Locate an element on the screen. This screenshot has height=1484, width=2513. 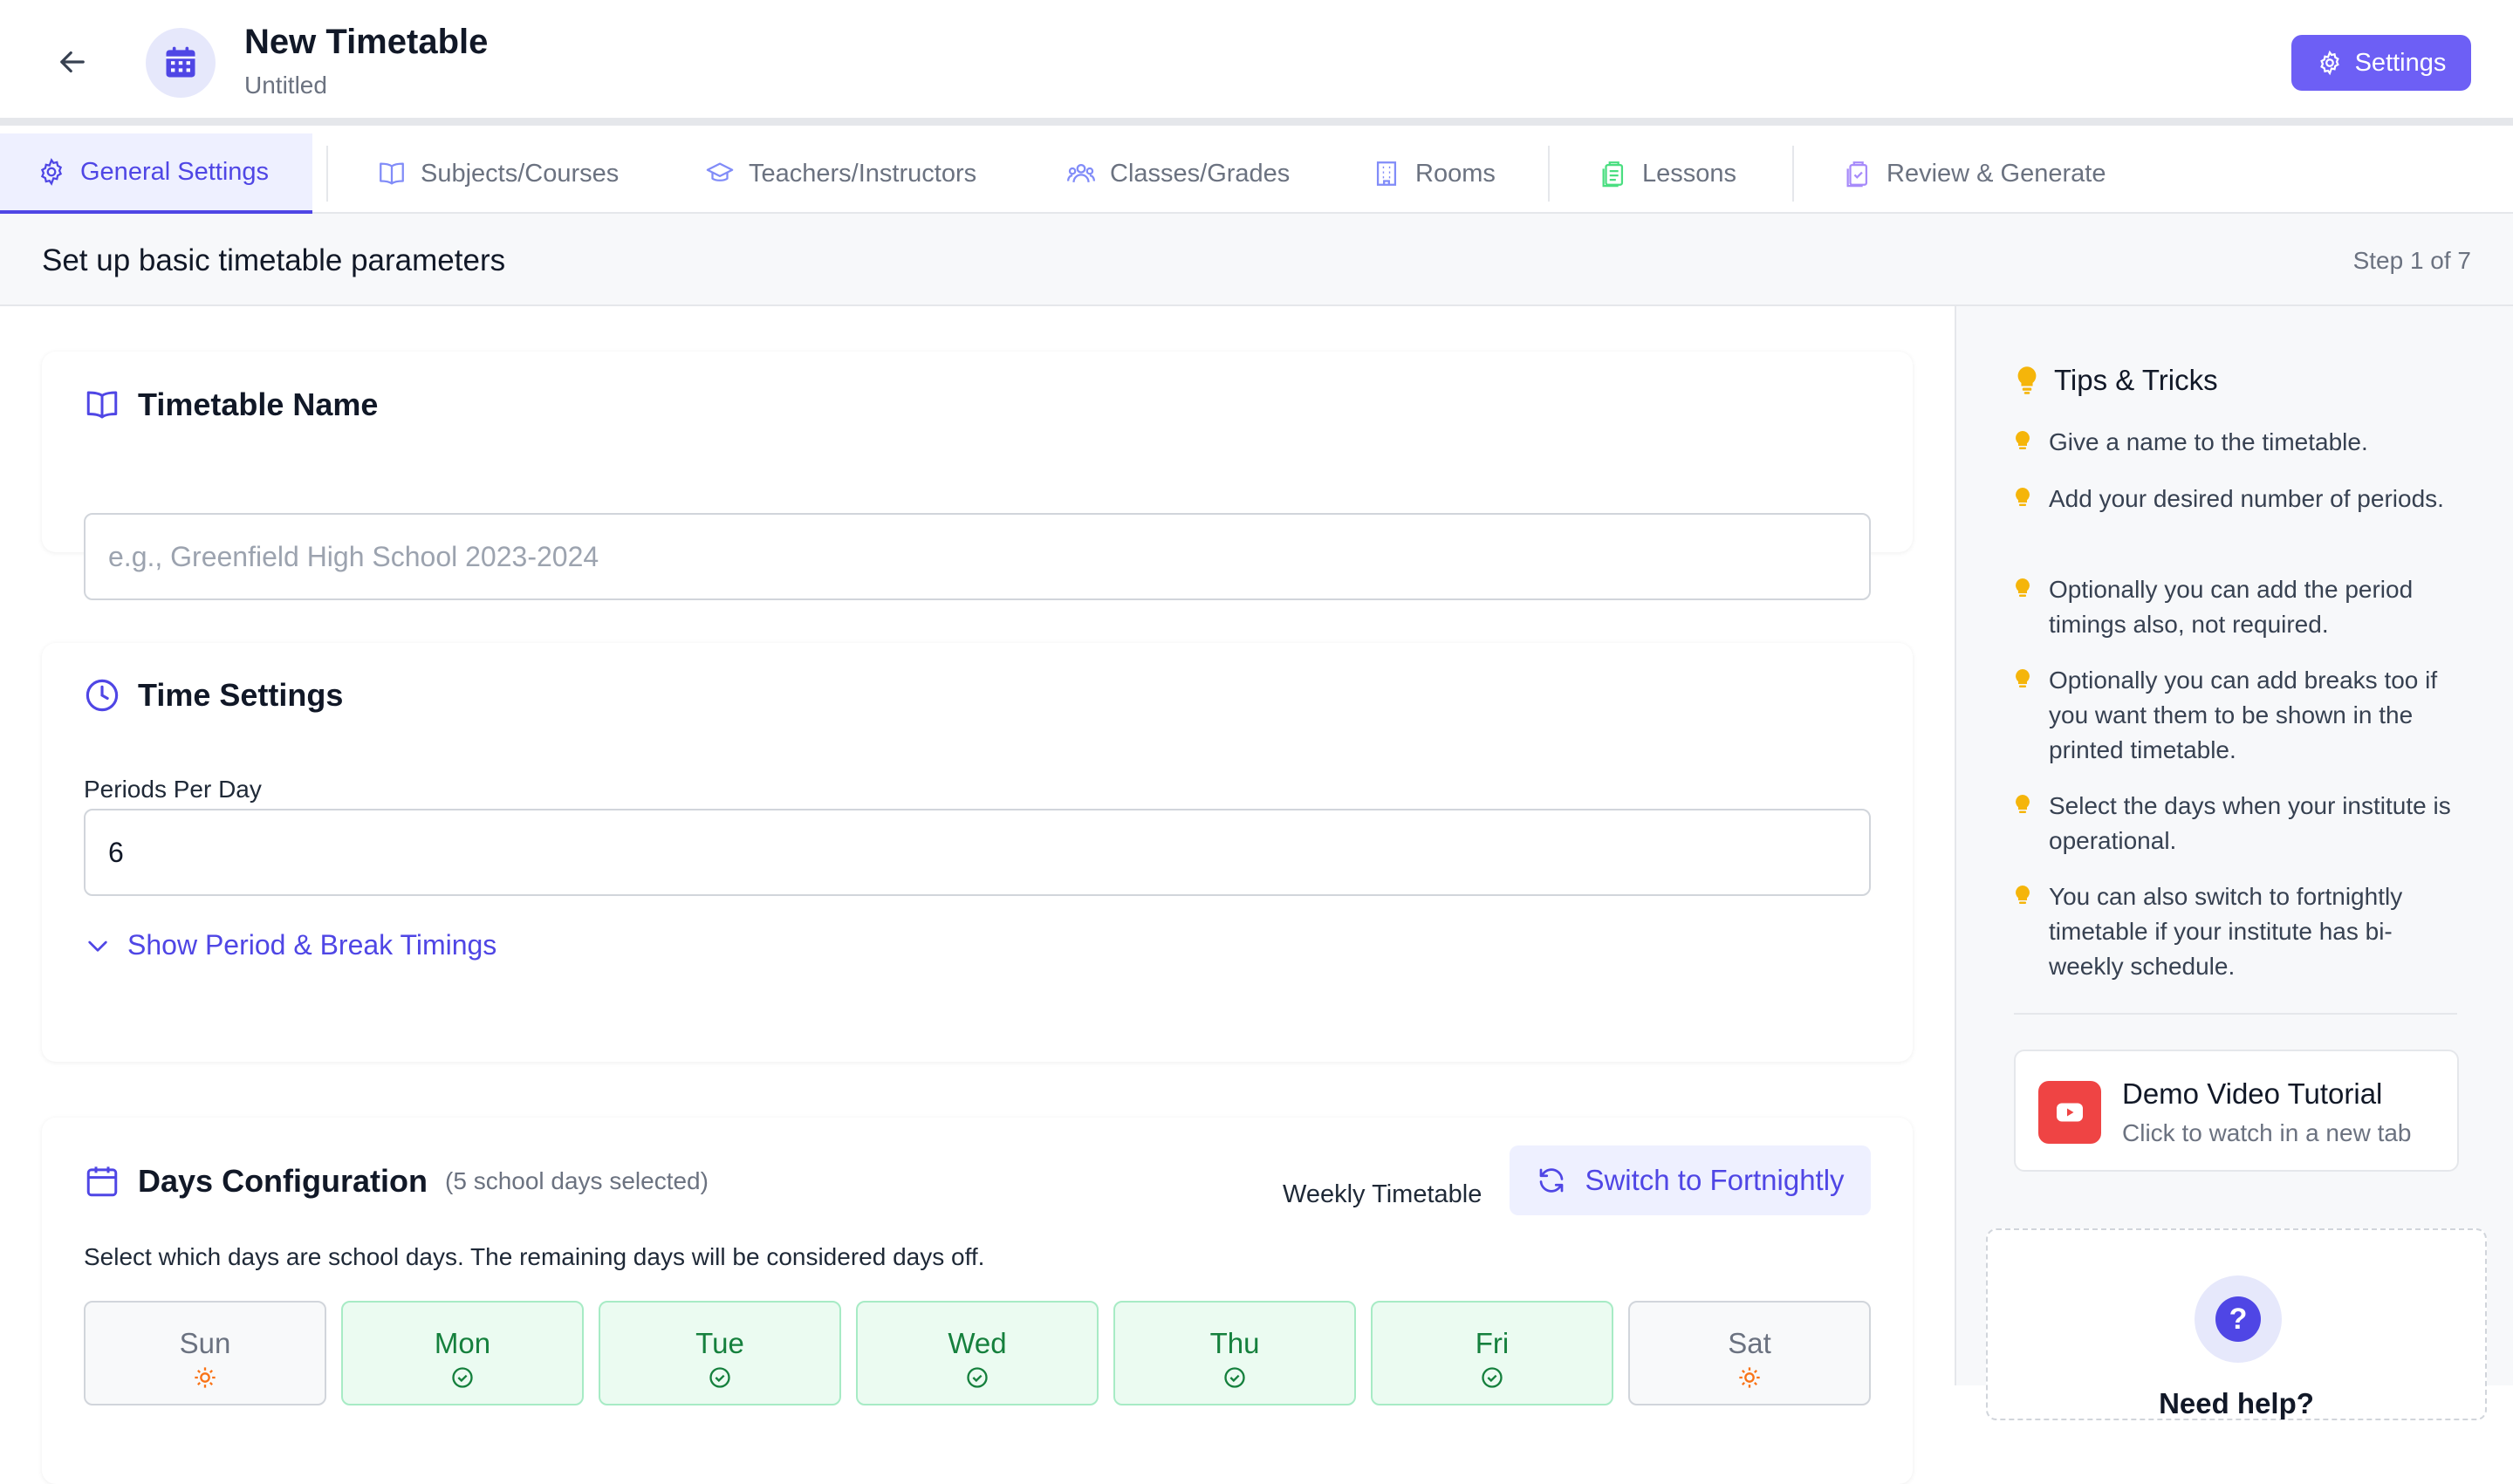
demo-video-title: Demo Video Tutorial is located at coordinates (2252, 1093).